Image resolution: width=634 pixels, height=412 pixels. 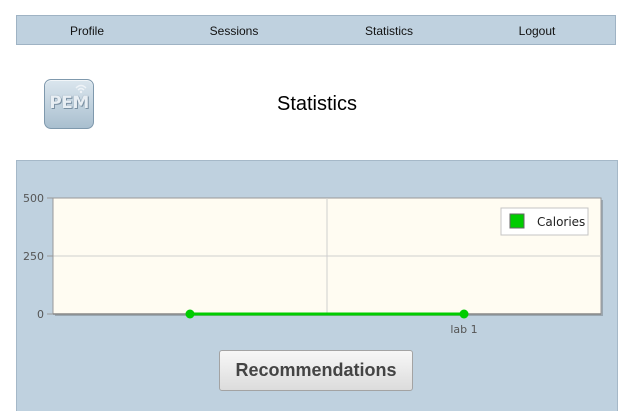 I want to click on nav-statistics: Statistics, so click(x=389, y=30).